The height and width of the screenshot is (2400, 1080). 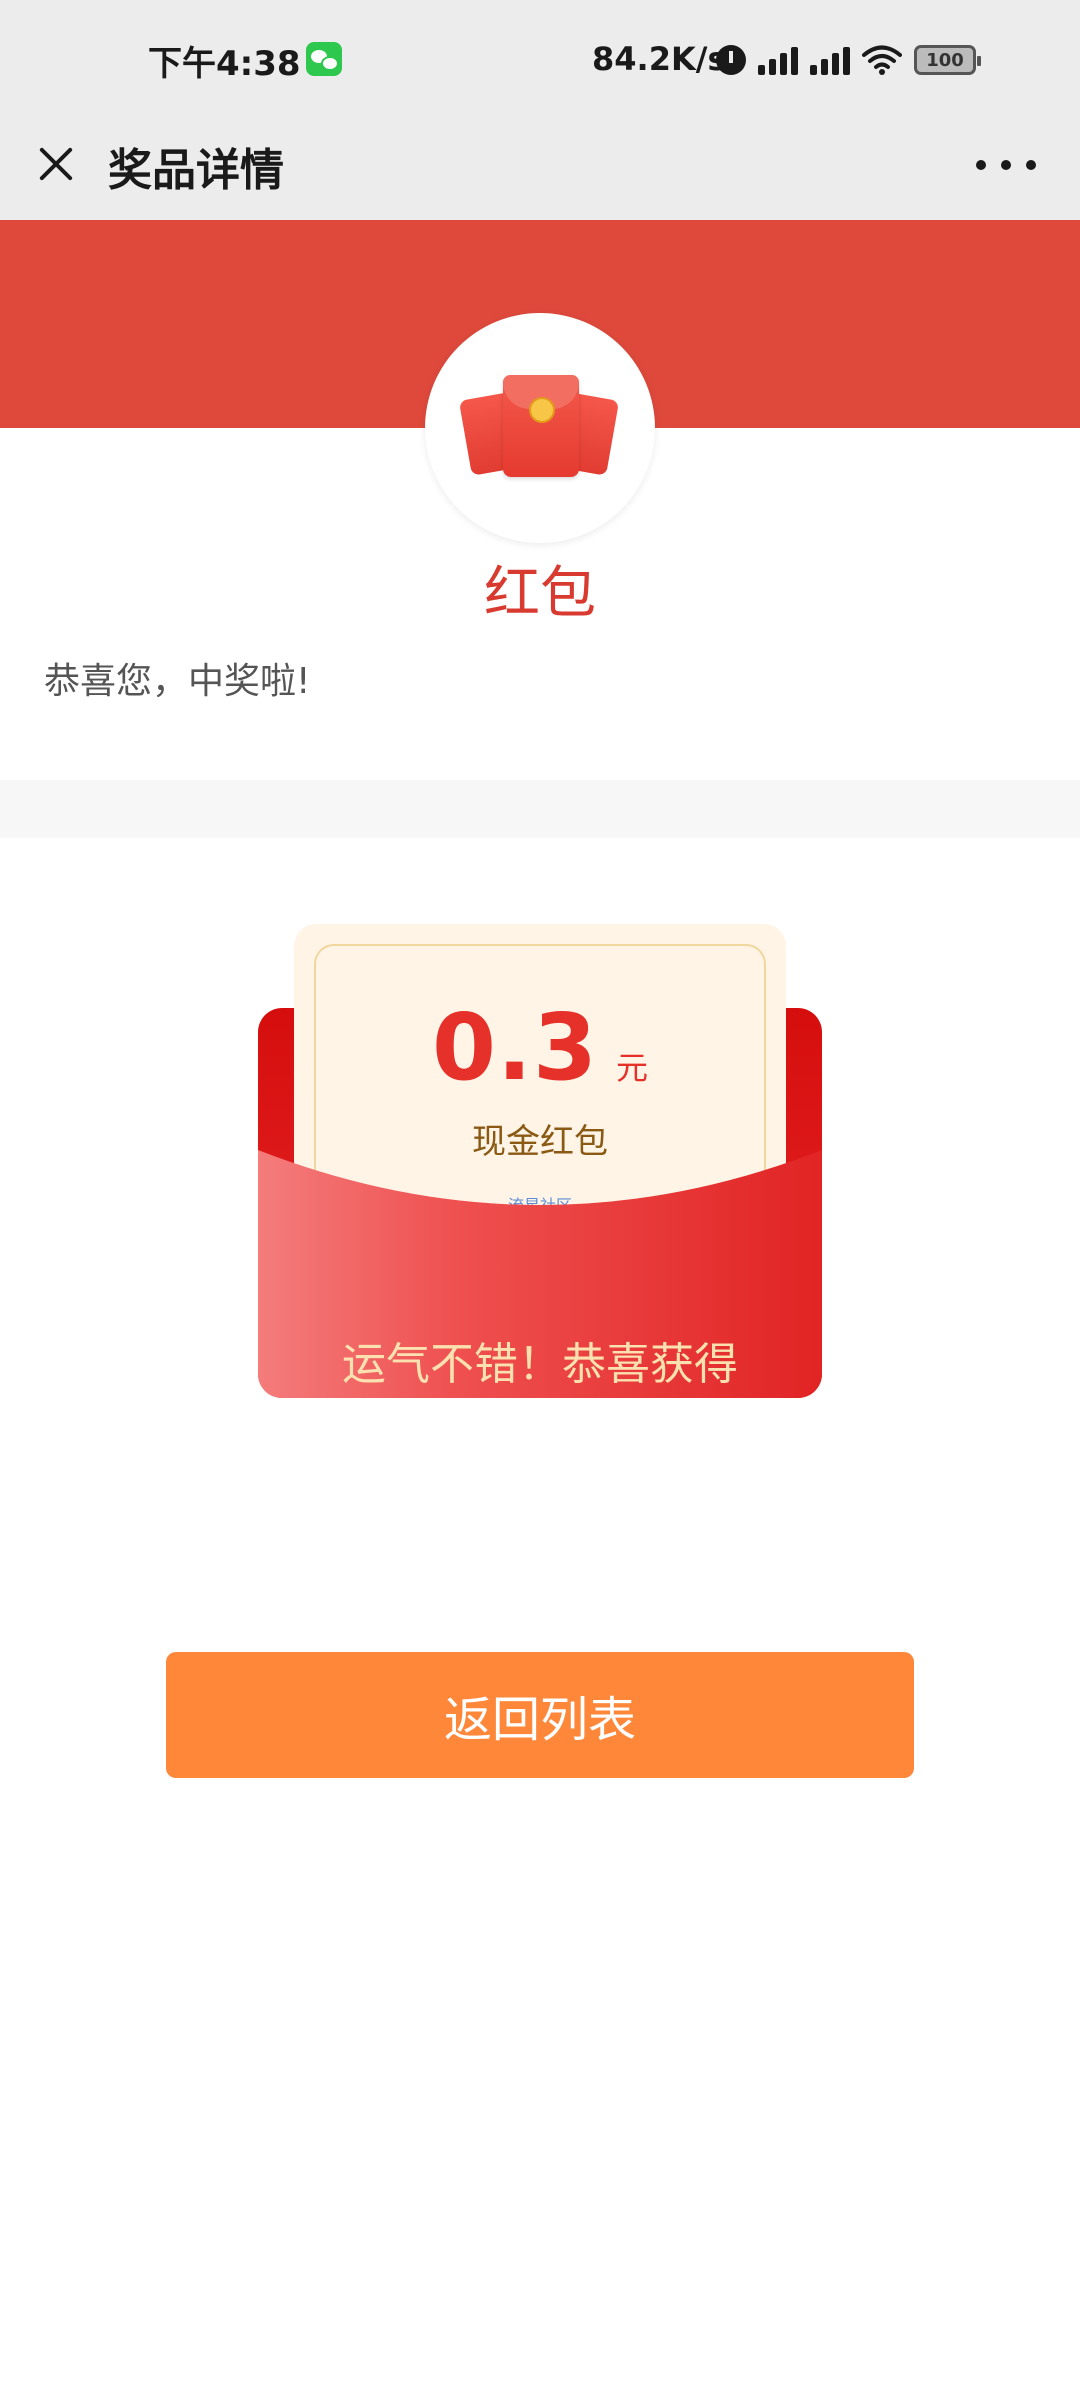 What do you see at coordinates (945, 60) in the screenshot?
I see `battery-level: 100` at bounding box center [945, 60].